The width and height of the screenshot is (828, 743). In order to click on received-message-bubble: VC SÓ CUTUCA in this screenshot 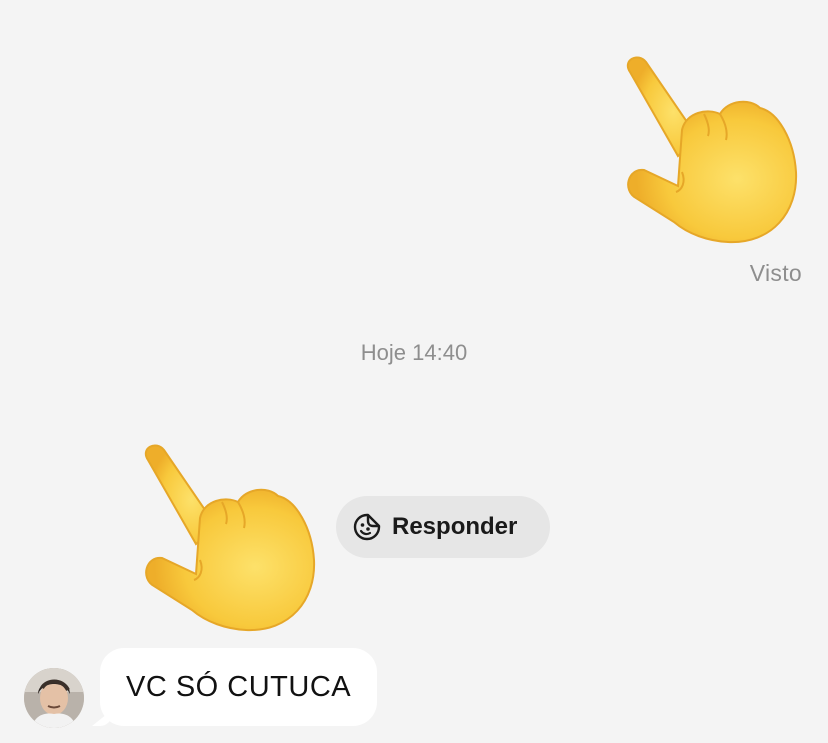, I will do `click(235, 687)`.